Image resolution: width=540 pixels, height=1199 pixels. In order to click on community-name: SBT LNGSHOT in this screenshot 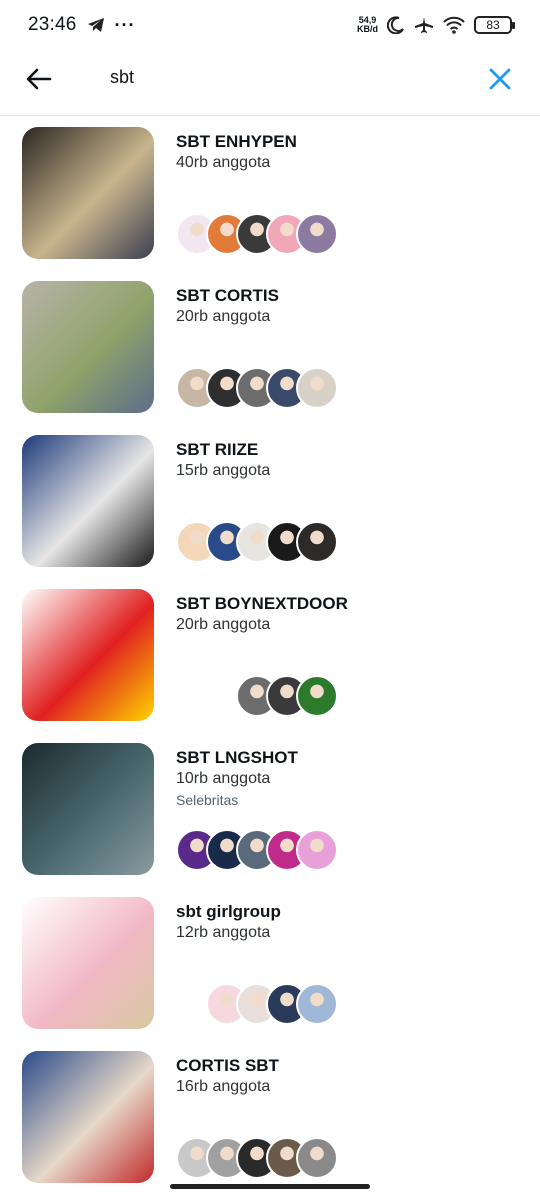, I will do `click(237, 757)`.